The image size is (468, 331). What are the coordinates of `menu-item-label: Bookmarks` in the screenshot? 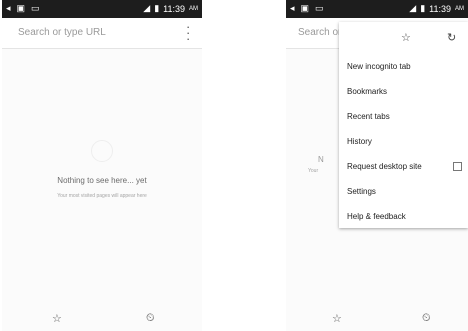 It's located at (367, 91).